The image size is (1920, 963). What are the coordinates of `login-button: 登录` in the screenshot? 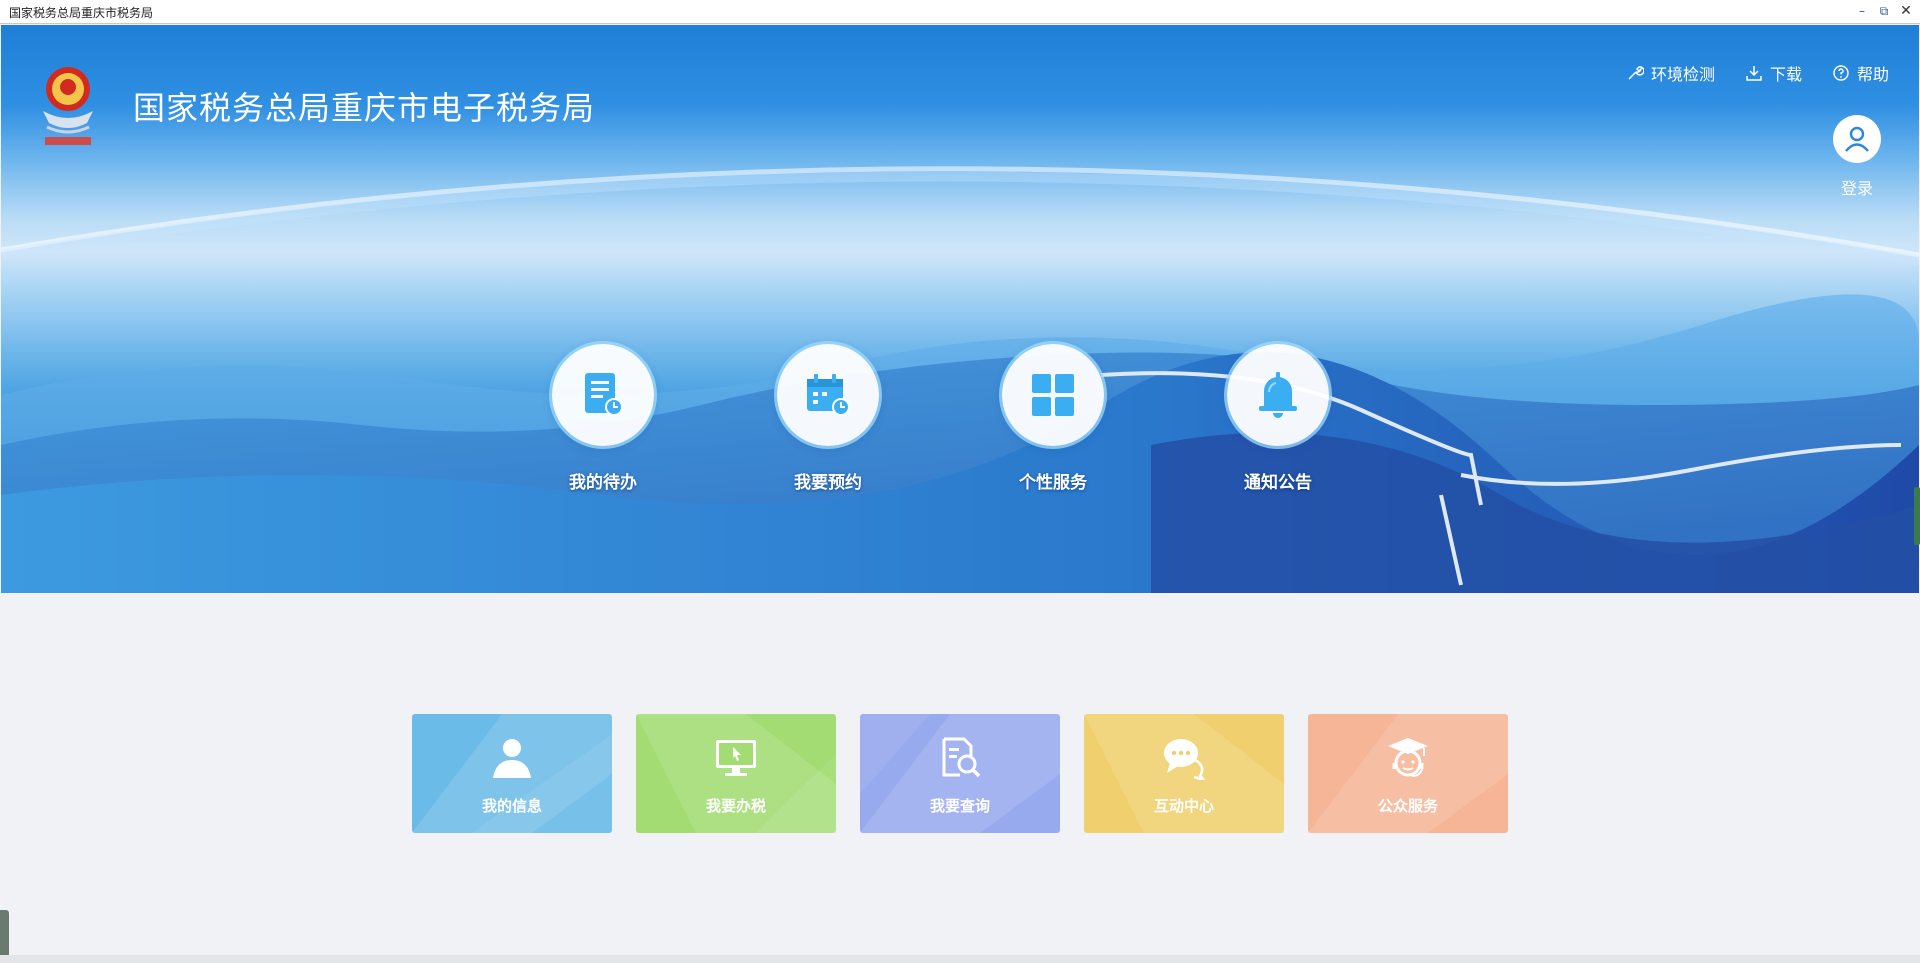 It's located at (1857, 157).